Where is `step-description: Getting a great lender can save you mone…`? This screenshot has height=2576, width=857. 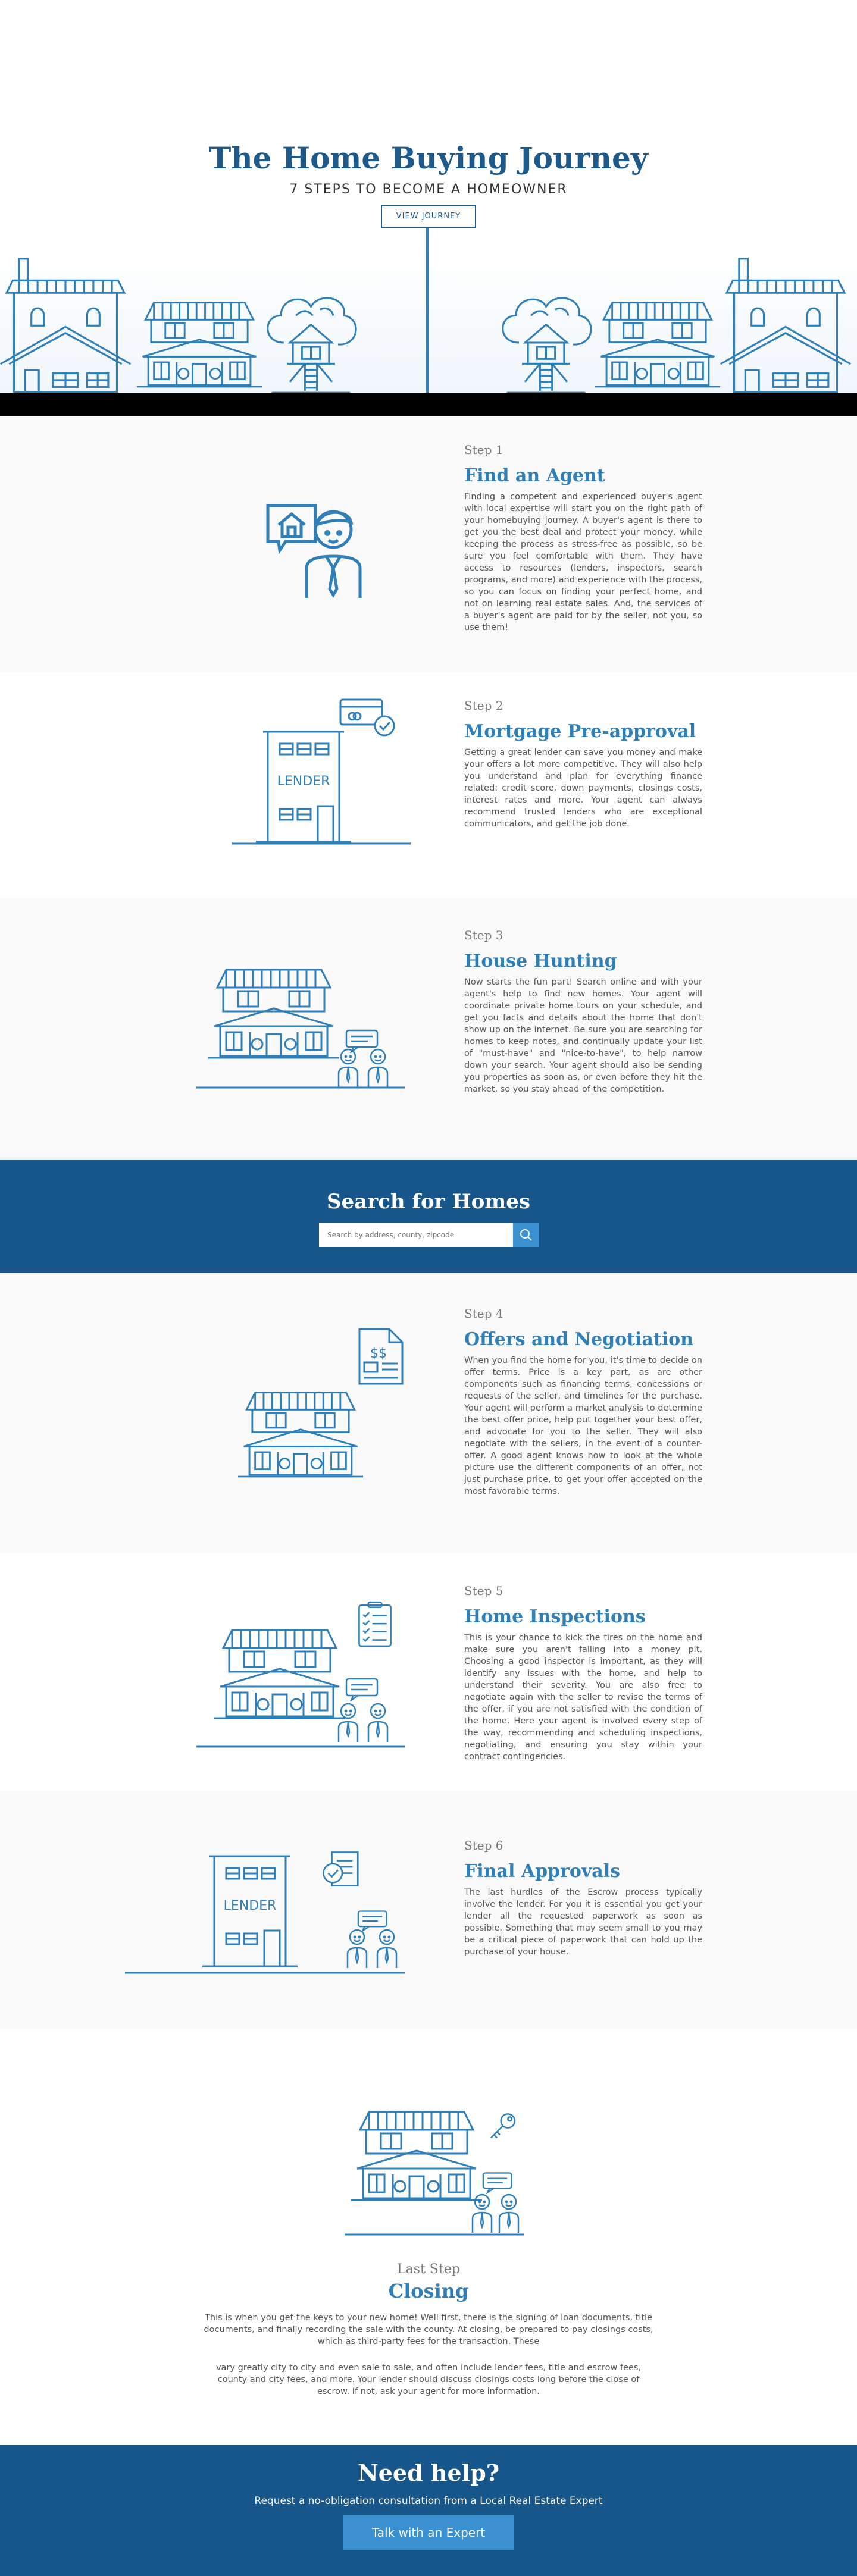
step-description: Getting a great lender can save you mone… is located at coordinates (583, 789).